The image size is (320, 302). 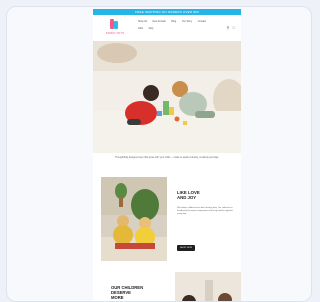 I want to click on section2-illustration, so click(x=208, y=286).